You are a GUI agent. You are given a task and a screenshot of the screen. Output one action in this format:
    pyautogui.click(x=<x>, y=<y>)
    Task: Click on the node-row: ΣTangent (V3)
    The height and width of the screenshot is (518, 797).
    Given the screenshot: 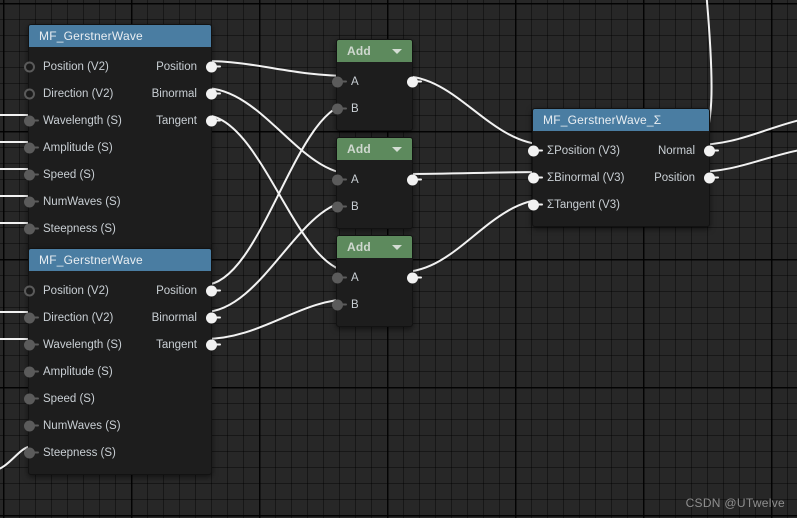 What is the action you would take?
    pyautogui.click(x=618, y=204)
    